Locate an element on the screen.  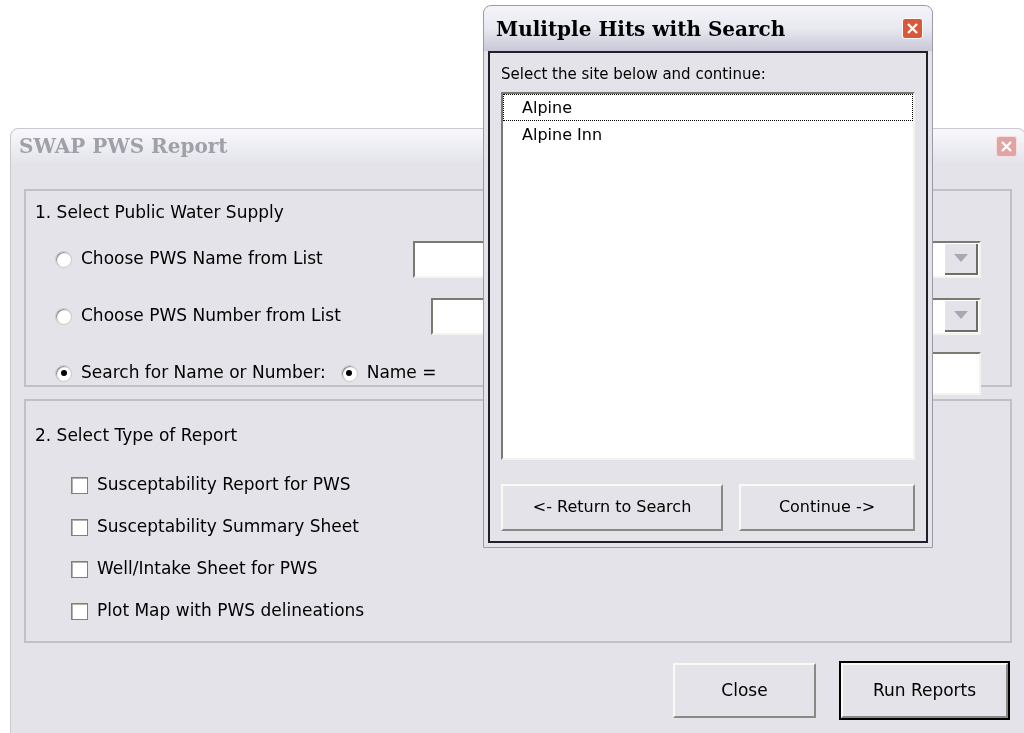
radio-label: Name = is located at coordinates (401, 373).